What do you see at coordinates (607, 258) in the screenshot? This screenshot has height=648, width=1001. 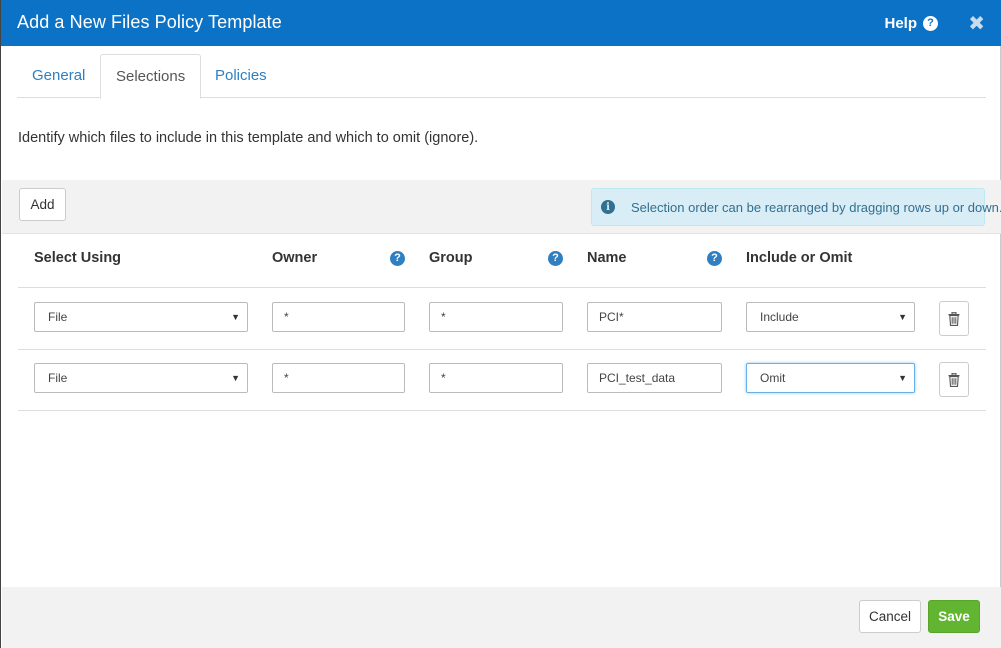 I see `header-name: Name` at bounding box center [607, 258].